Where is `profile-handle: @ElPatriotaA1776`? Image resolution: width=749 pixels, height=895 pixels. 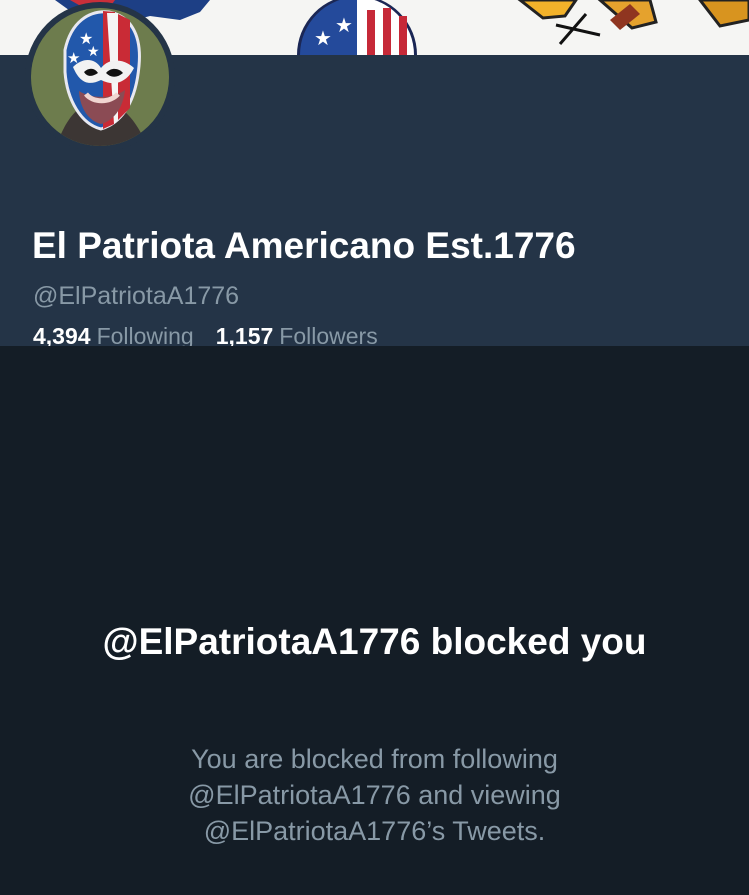
profile-handle: @ElPatriotaA1776 is located at coordinates (136, 296).